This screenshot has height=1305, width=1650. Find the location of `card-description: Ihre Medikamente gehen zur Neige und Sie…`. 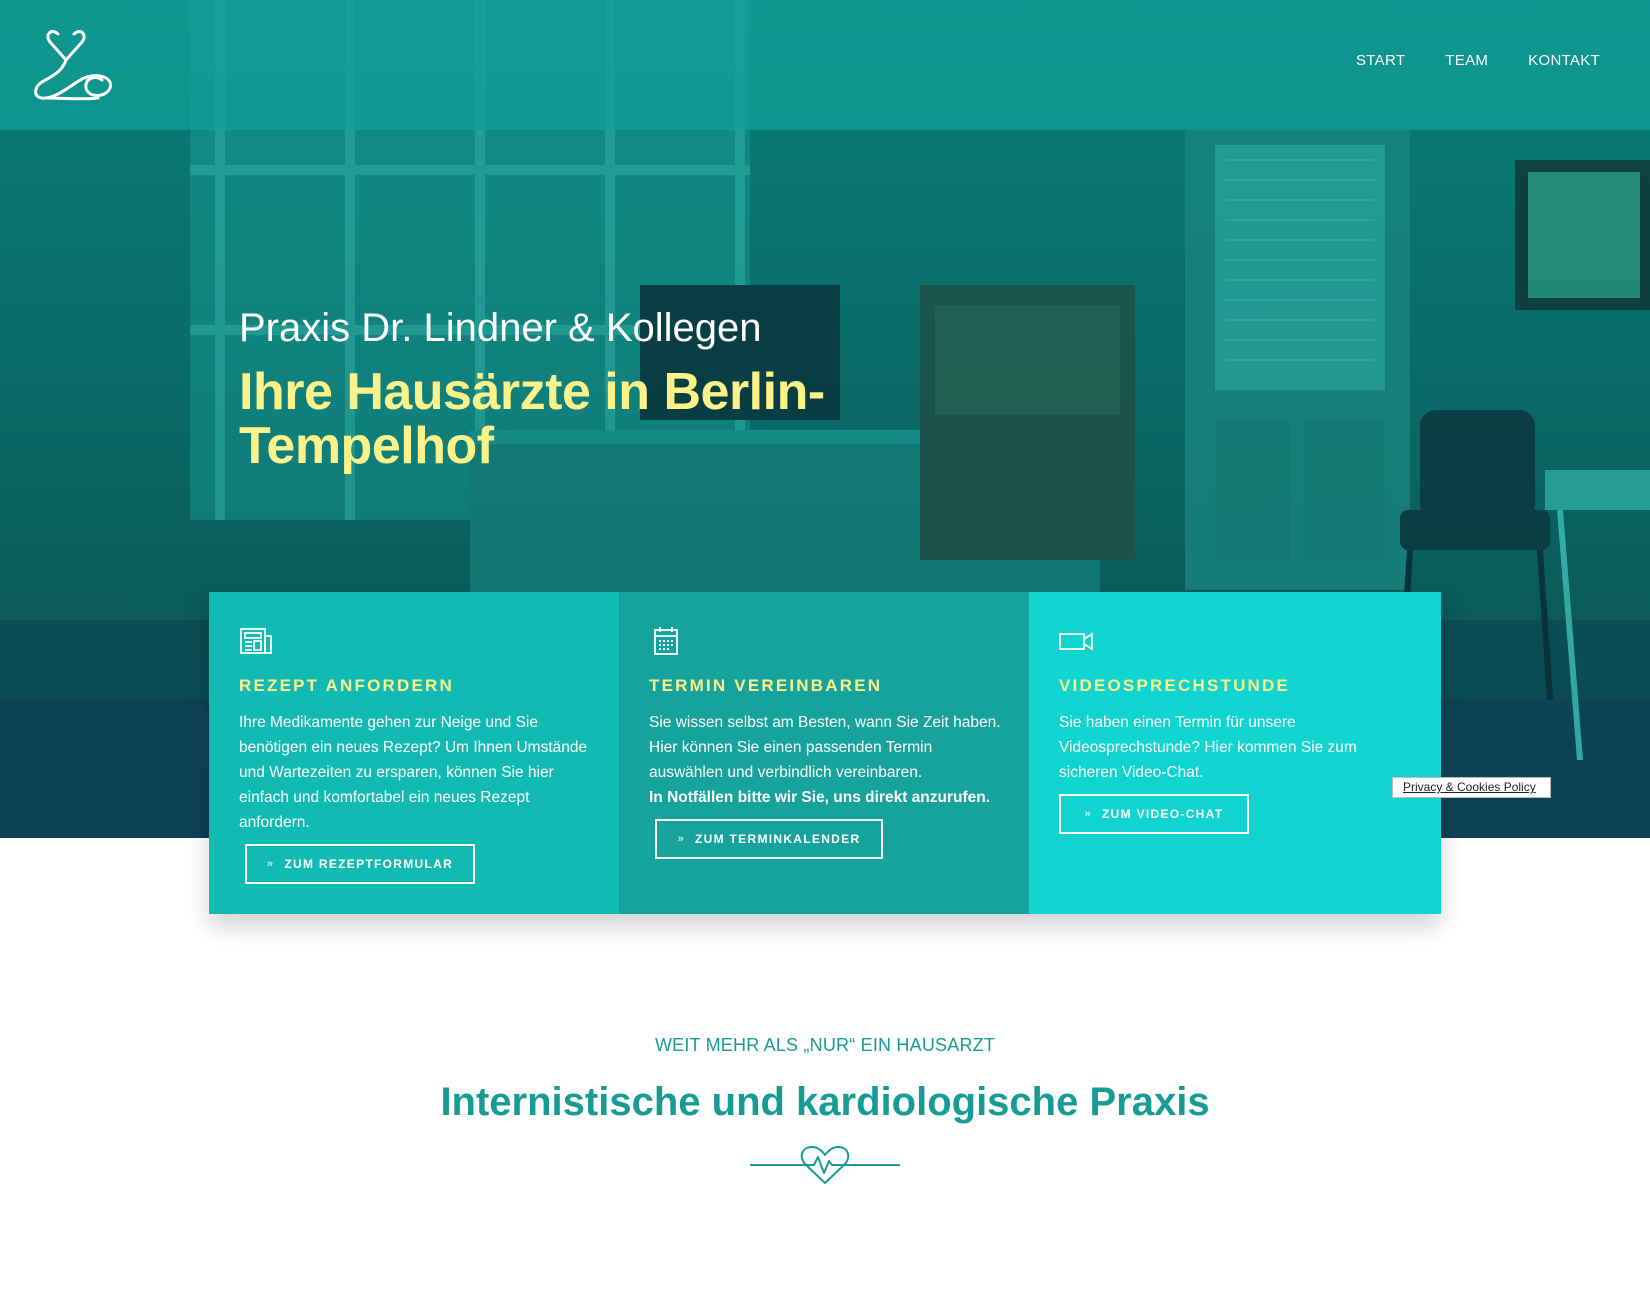

card-description: Ihre Medikamente gehen zur Neige und Sie… is located at coordinates (413, 772).